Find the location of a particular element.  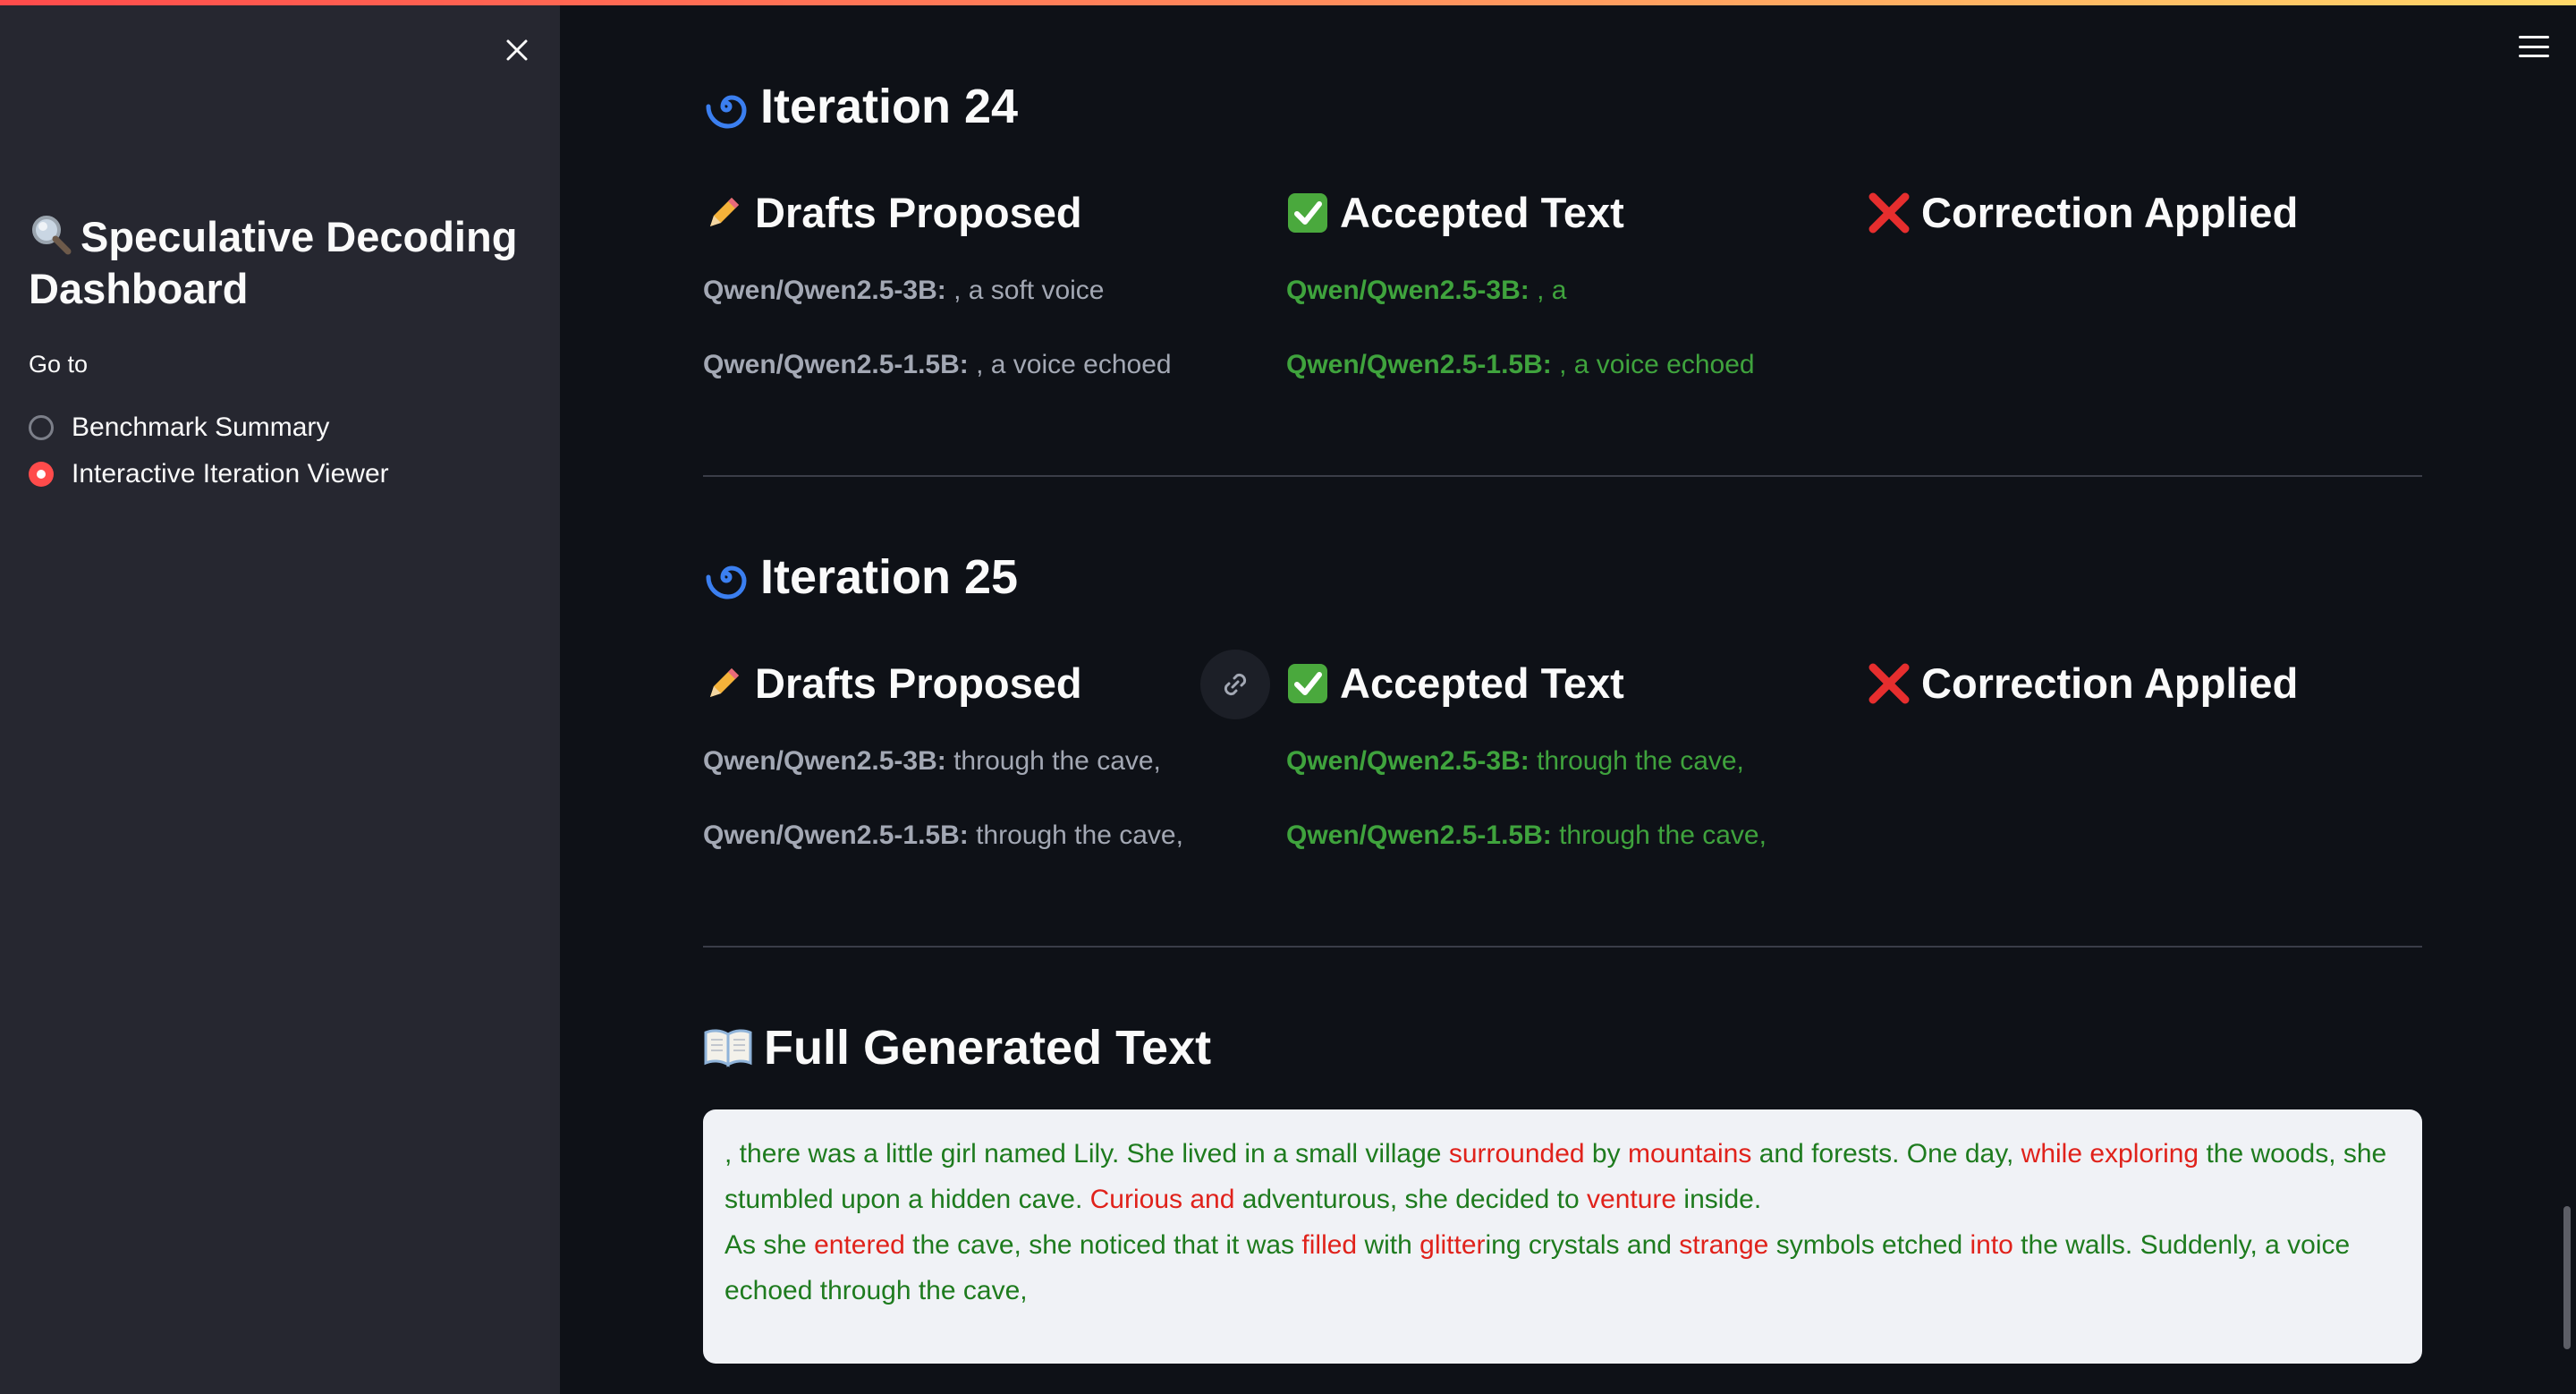

accepted-line: Qwen/Qwen2.5-3B: , a is located at coordinates (1426, 291).